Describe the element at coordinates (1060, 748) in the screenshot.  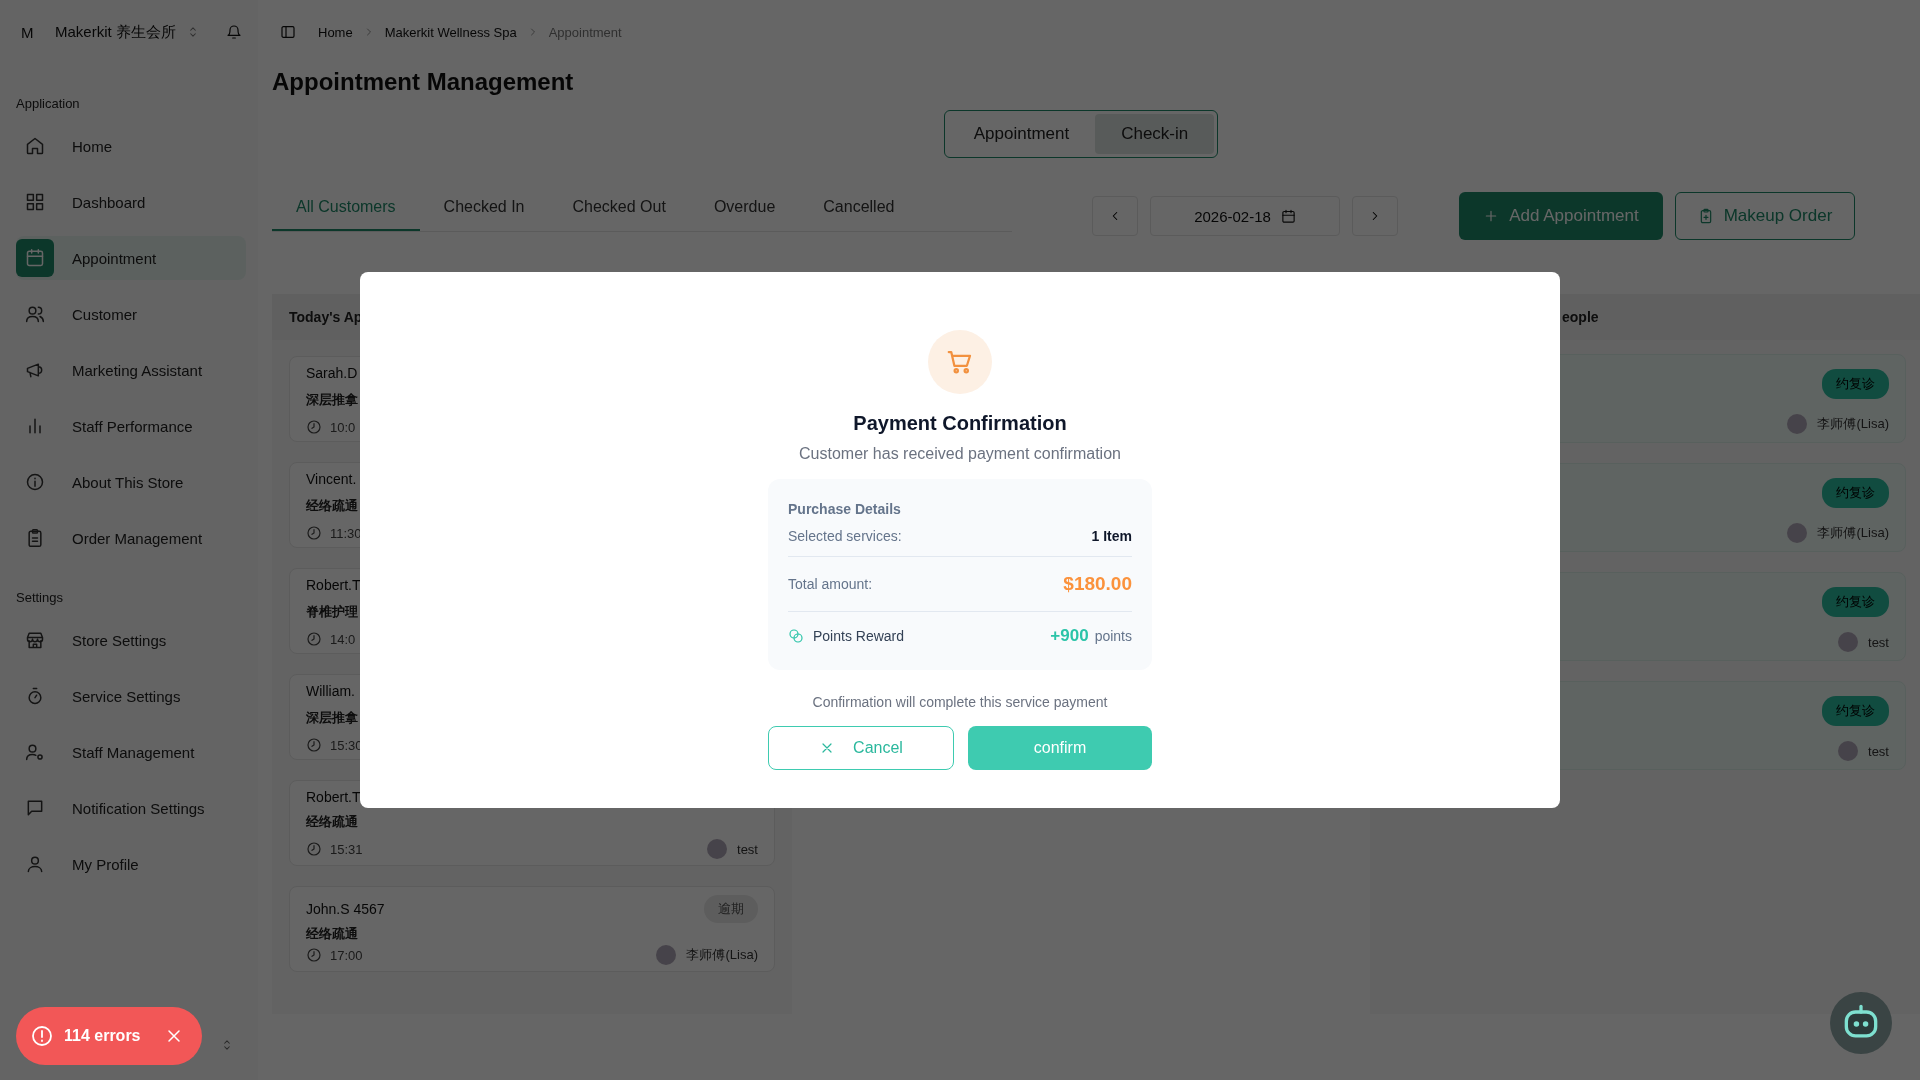
I see `confirm-button: confirm` at that location.